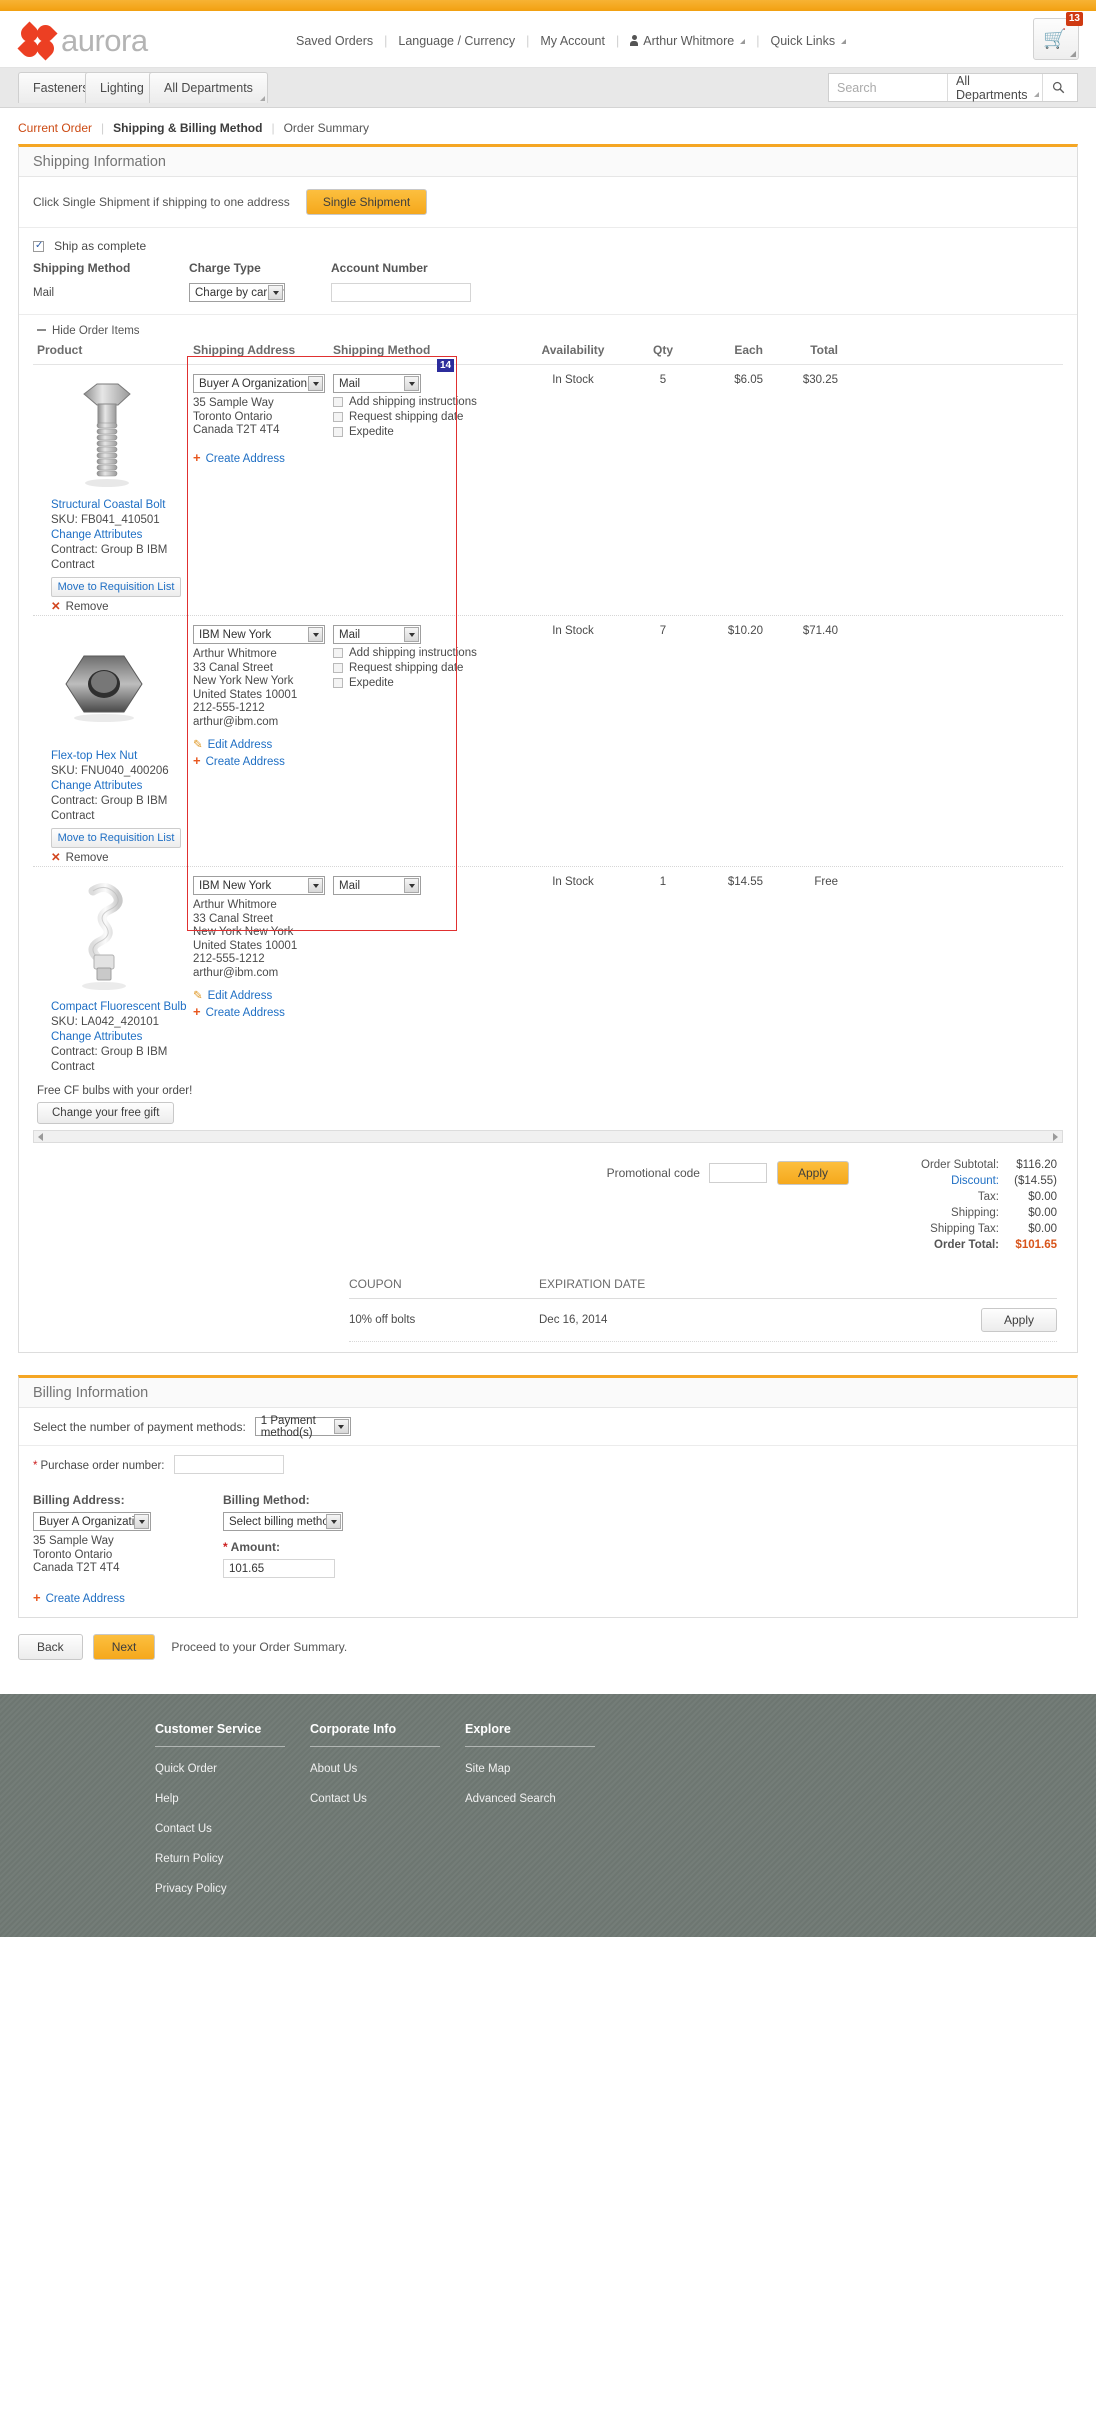 This screenshot has height=2432, width=1096. Describe the element at coordinates (572, 41) in the screenshot. I see `top-nav-item: My Account` at that location.